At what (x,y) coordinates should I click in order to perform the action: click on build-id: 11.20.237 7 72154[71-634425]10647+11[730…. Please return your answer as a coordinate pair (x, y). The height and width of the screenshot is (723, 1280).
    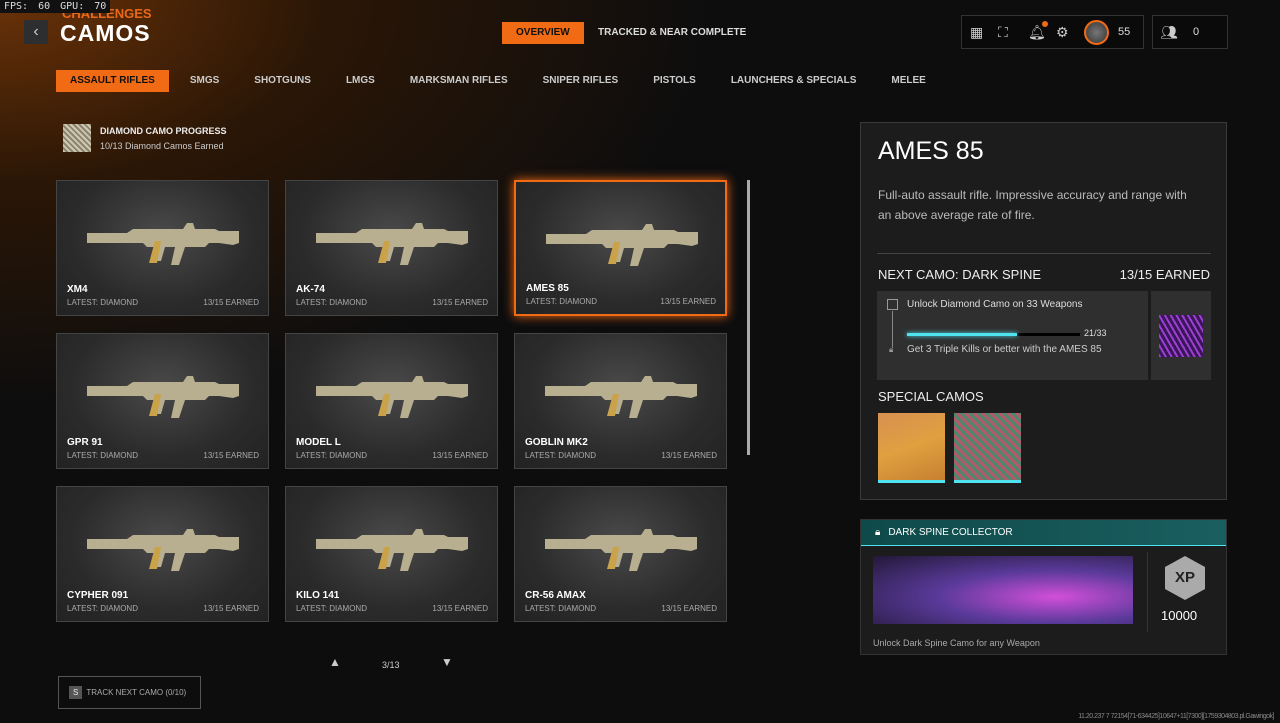
    Looking at the image, I should click on (1176, 716).